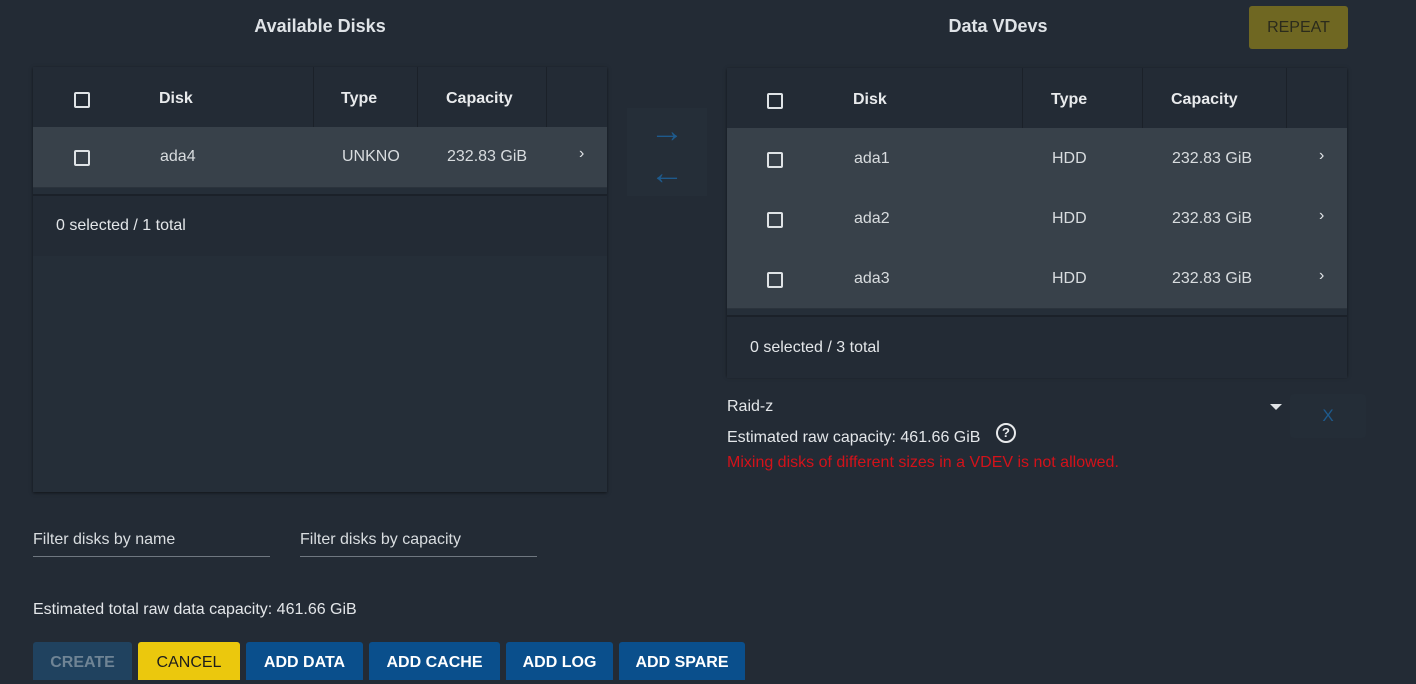 Image resolution: width=1416 pixels, height=684 pixels. I want to click on arrow-left-icon: ←, so click(667, 173).